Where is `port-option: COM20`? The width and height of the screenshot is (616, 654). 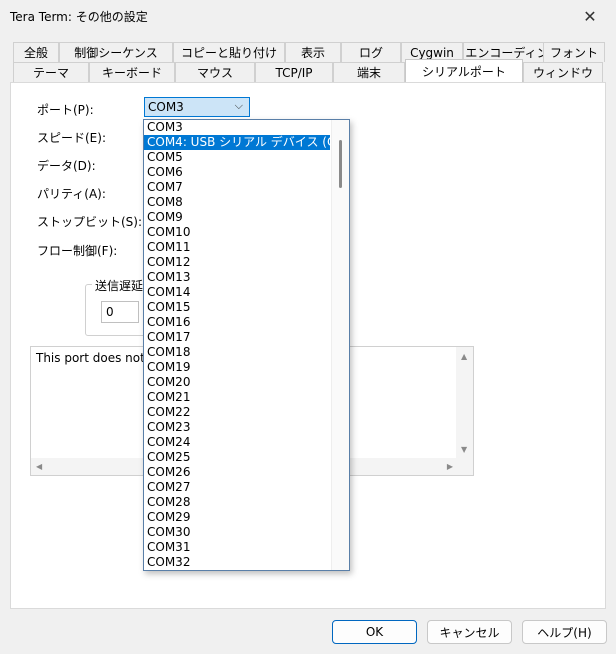
port-option: COM20 is located at coordinates (237, 382).